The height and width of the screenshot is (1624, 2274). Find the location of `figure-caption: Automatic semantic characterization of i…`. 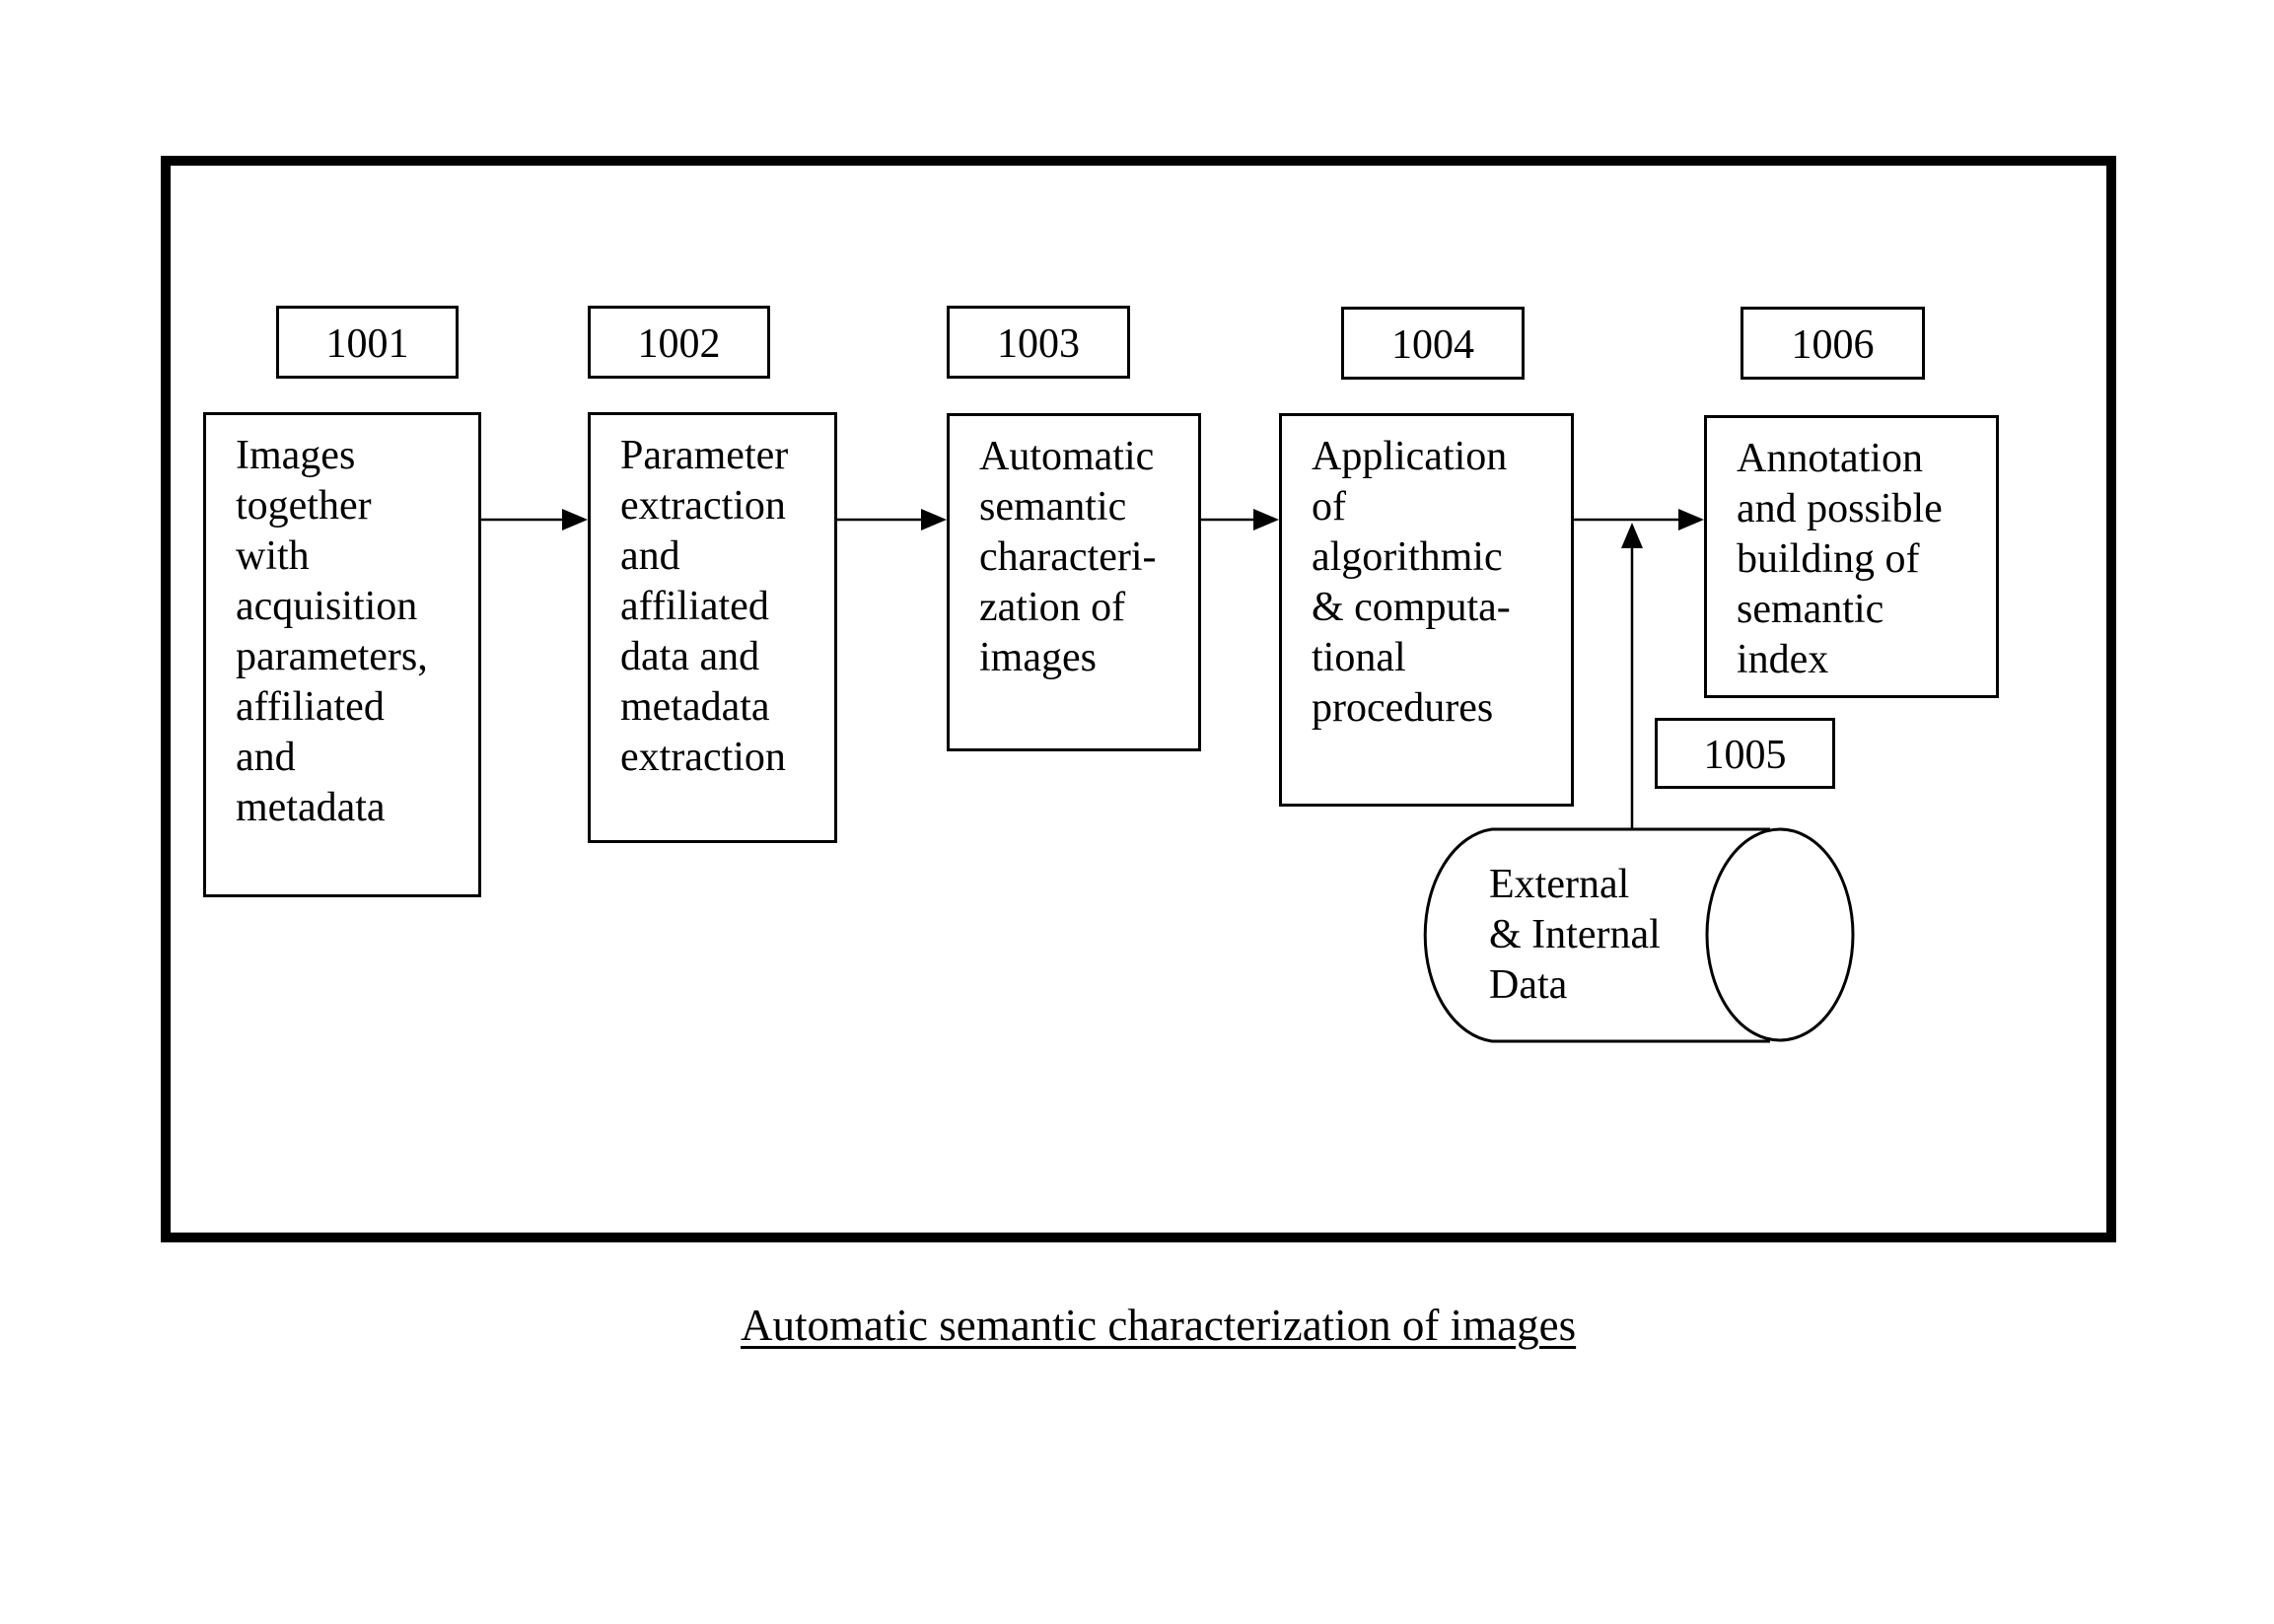

figure-caption: Automatic semantic characterization of i… is located at coordinates (1159, 1326).